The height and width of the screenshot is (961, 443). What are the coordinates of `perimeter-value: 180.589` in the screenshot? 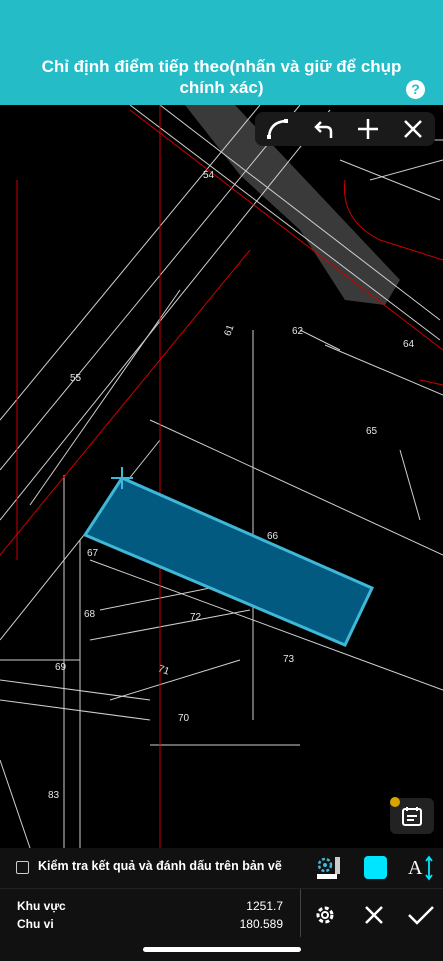 It's located at (261, 924).